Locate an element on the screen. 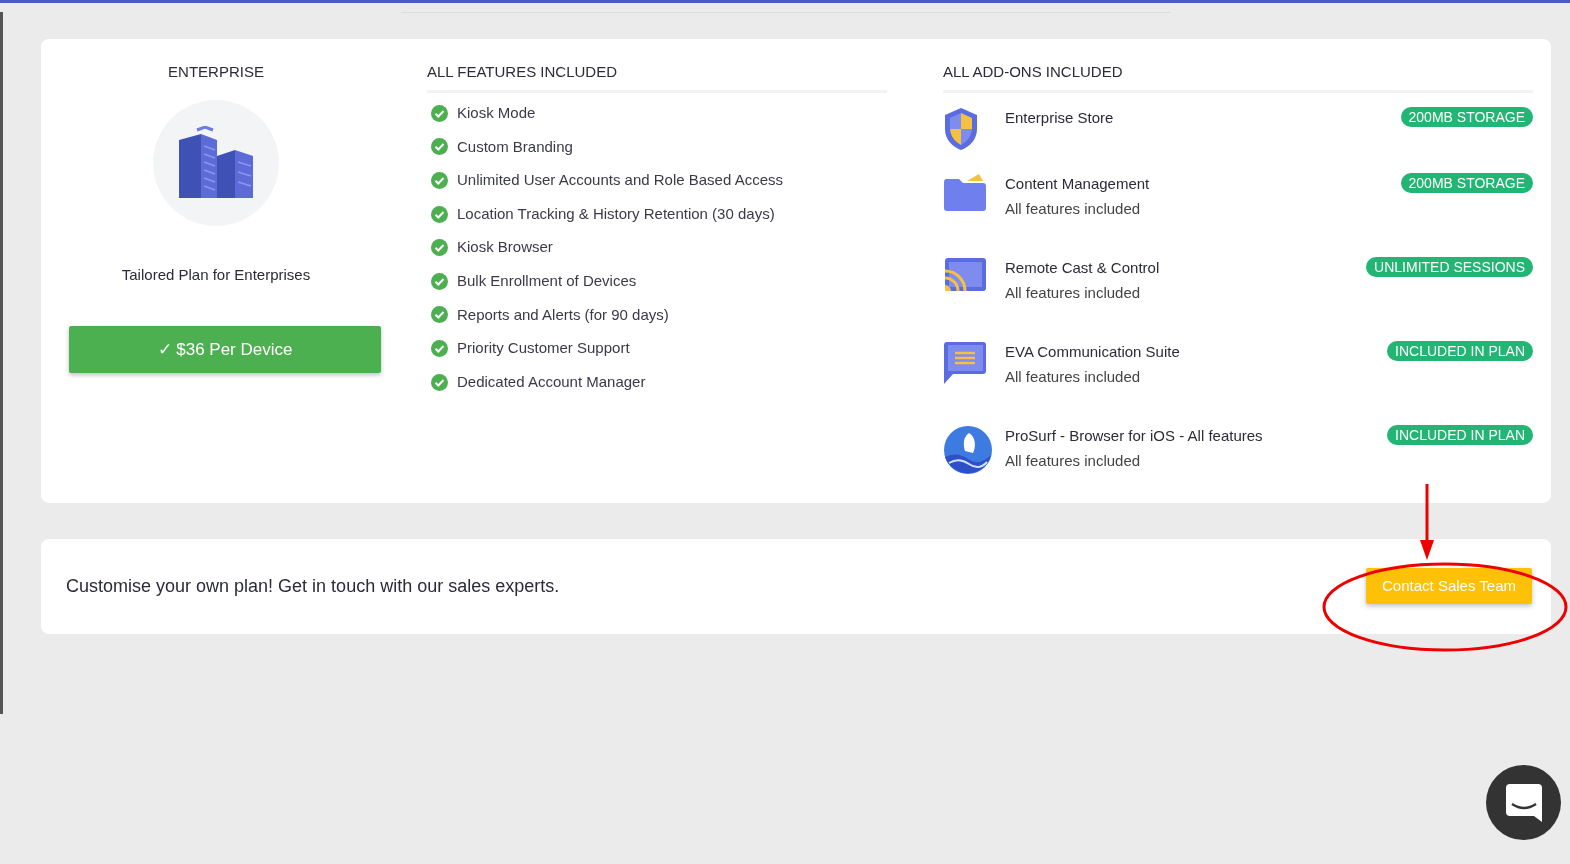 The height and width of the screenshot is (864, 1570). feature-label: Dedicated Account Manager is located at coordinates (551, 381).